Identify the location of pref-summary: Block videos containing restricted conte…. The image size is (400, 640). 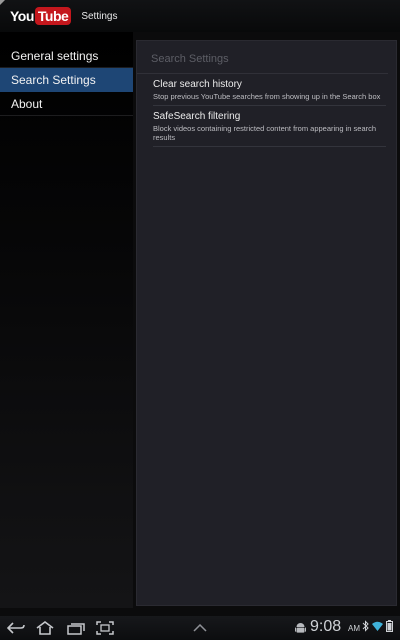
(265, 133).